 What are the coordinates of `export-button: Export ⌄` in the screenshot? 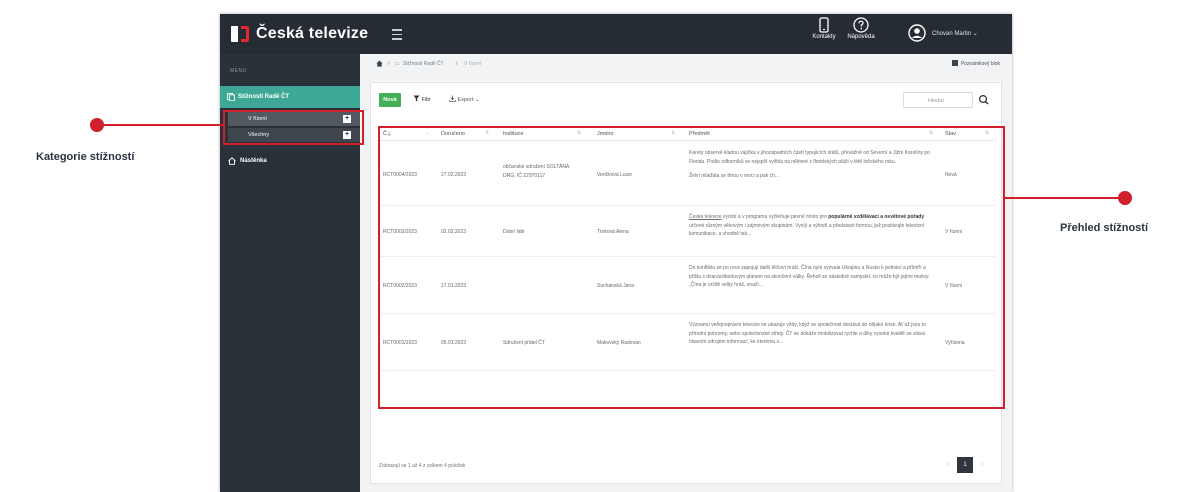 It's located at (464, 99).